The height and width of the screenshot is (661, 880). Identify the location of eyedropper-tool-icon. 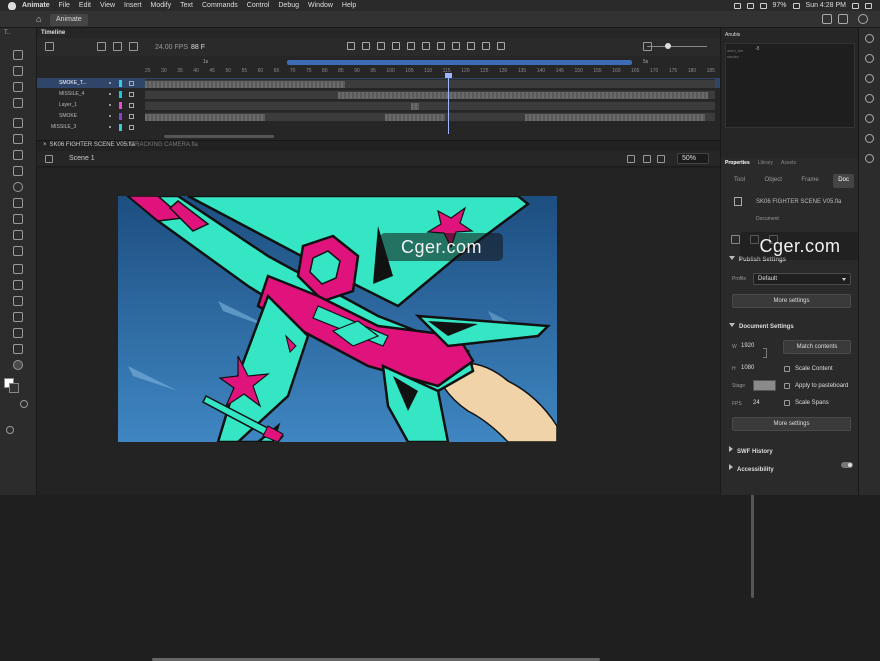
(18, 301).